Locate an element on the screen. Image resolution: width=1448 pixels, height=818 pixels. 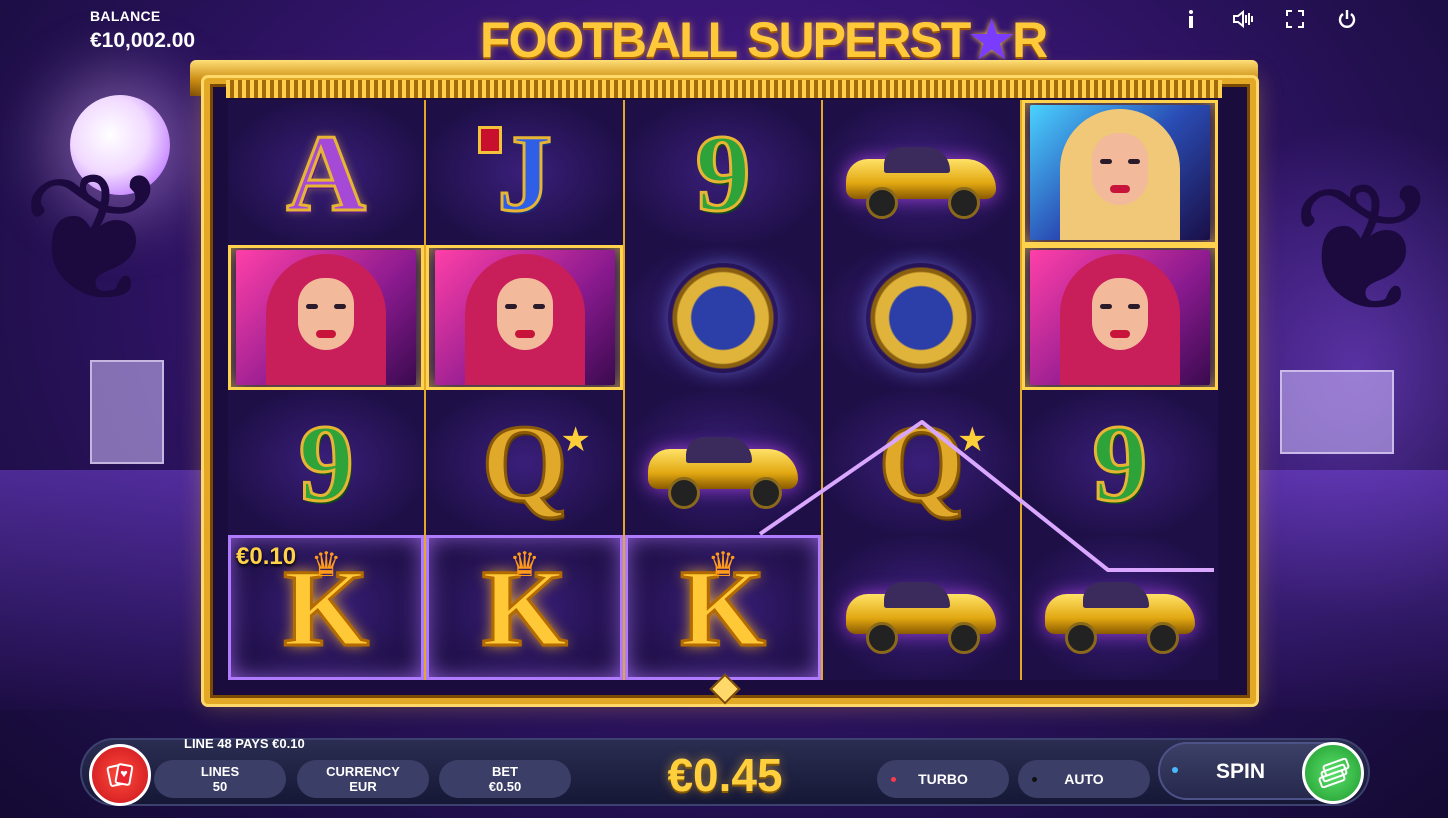
moon is located at coordinates (120, 145).